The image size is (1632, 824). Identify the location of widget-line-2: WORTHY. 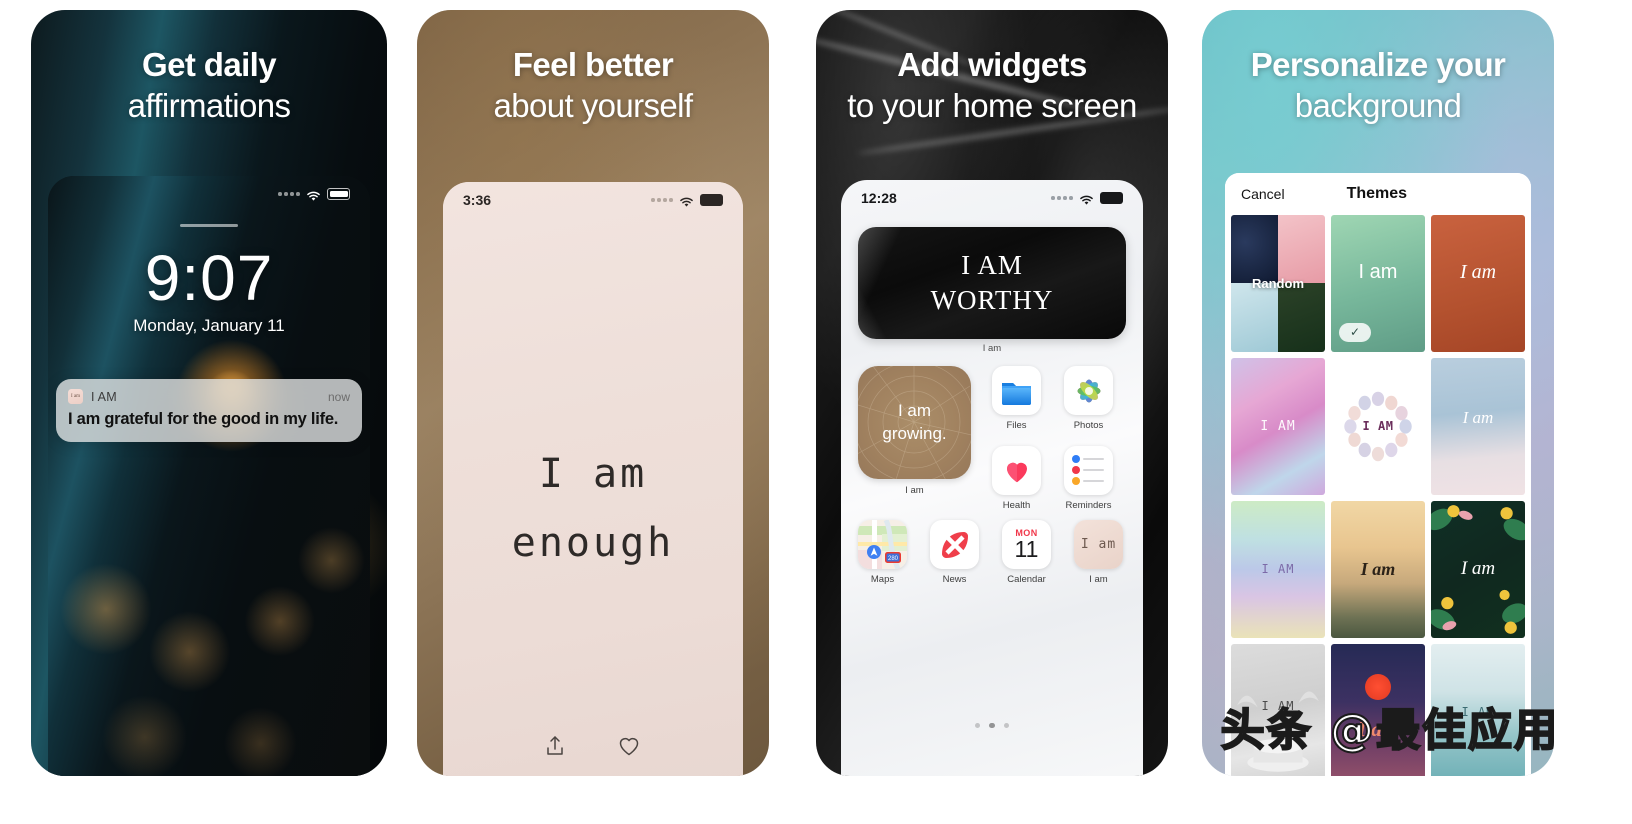
(992, 300).